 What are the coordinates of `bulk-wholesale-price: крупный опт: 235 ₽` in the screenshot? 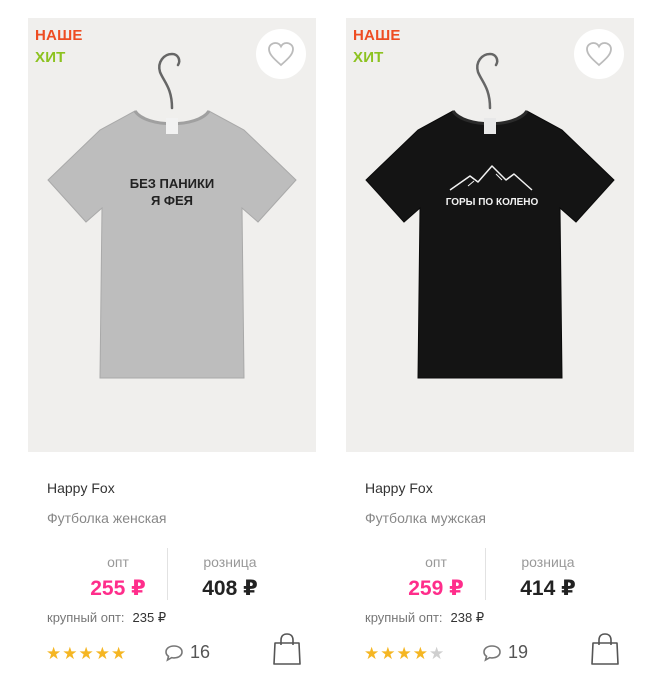 It's located at (106, 618).